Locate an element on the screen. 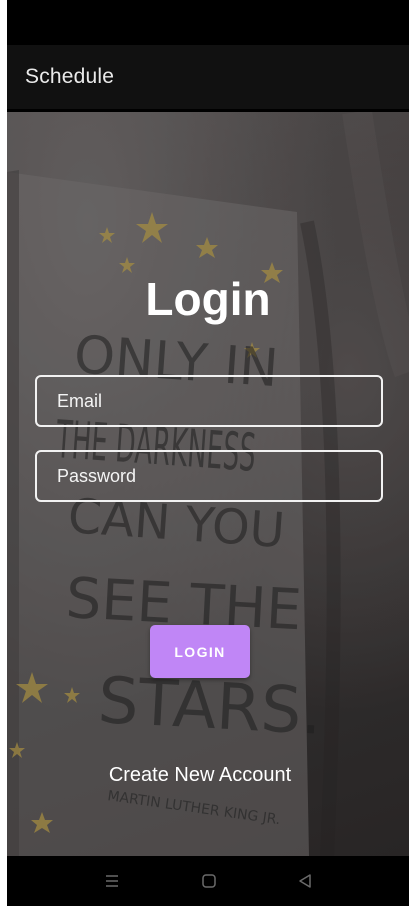 This screenshot has height=906, width=409. back-icon is located at coordinates (305, 881).